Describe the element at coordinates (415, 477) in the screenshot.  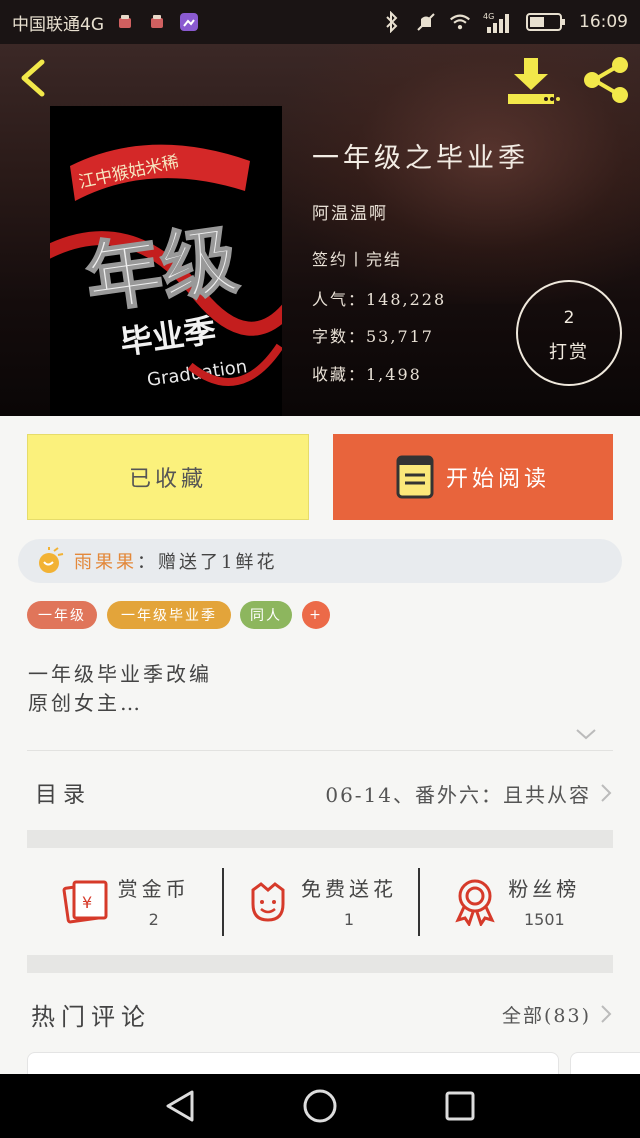
I see `book-icon` at that location.